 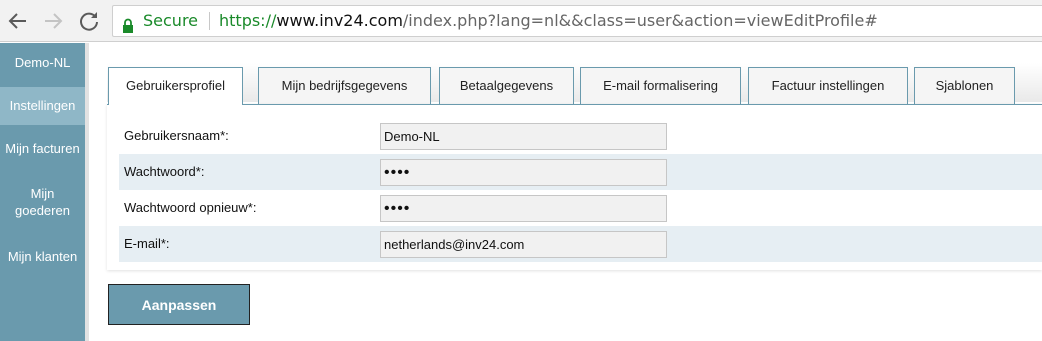 I want to click on password-field, so click(x=523, y=172).